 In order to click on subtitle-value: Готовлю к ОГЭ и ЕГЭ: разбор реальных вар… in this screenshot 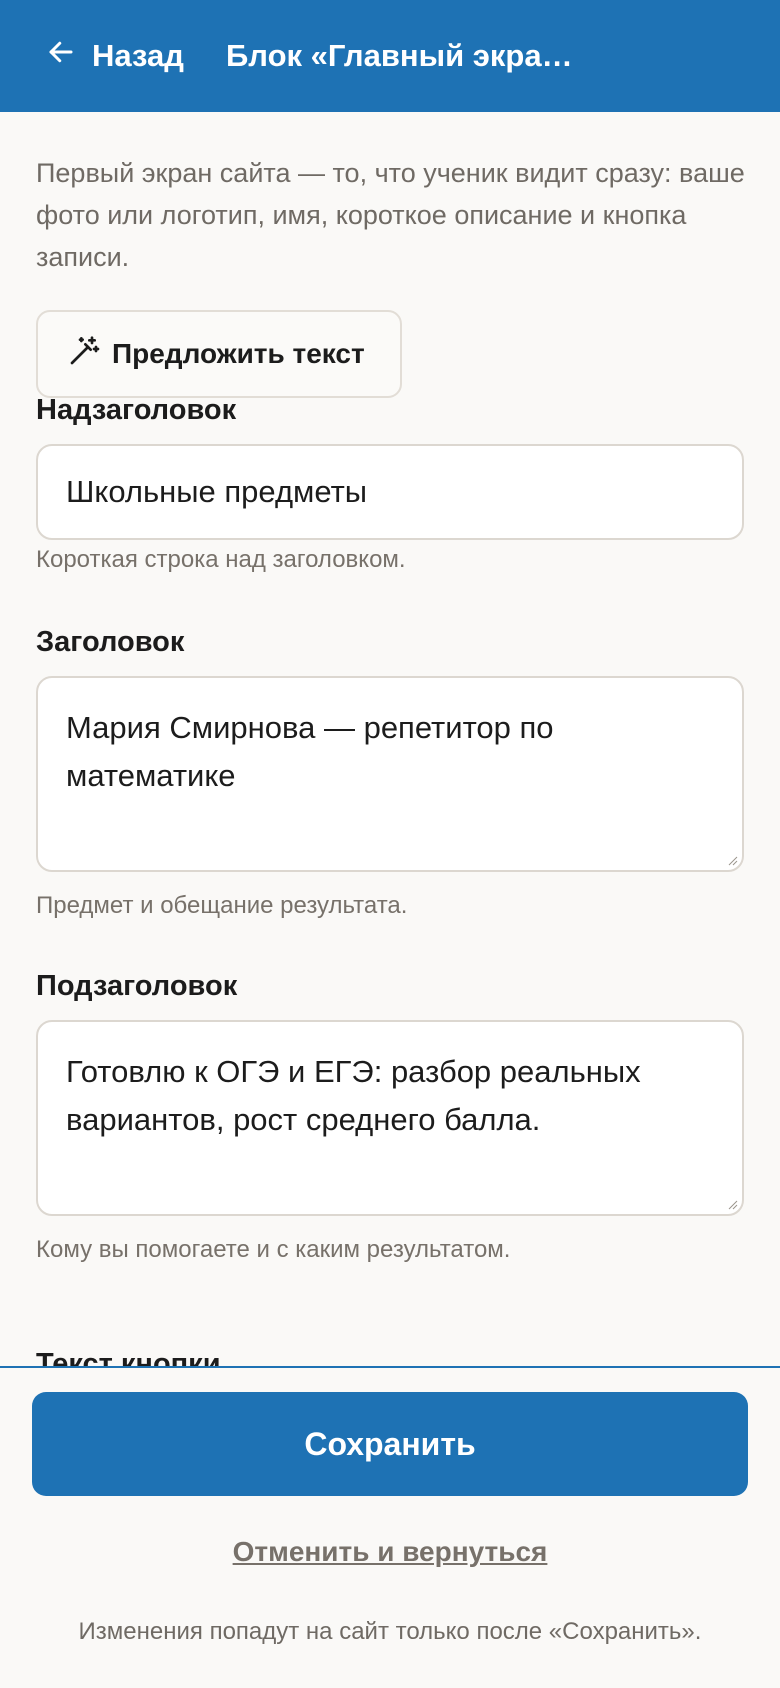, I will do `click(353, 1095)`.